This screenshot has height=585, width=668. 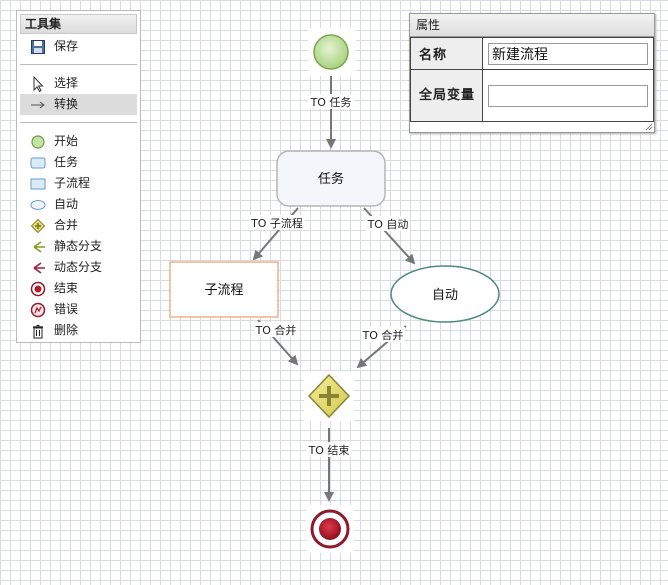 What do you see at coordinates (446, 95) in the screenshot?
I see `property-globals-label: 全局变量` at bounding box center [446, 95].